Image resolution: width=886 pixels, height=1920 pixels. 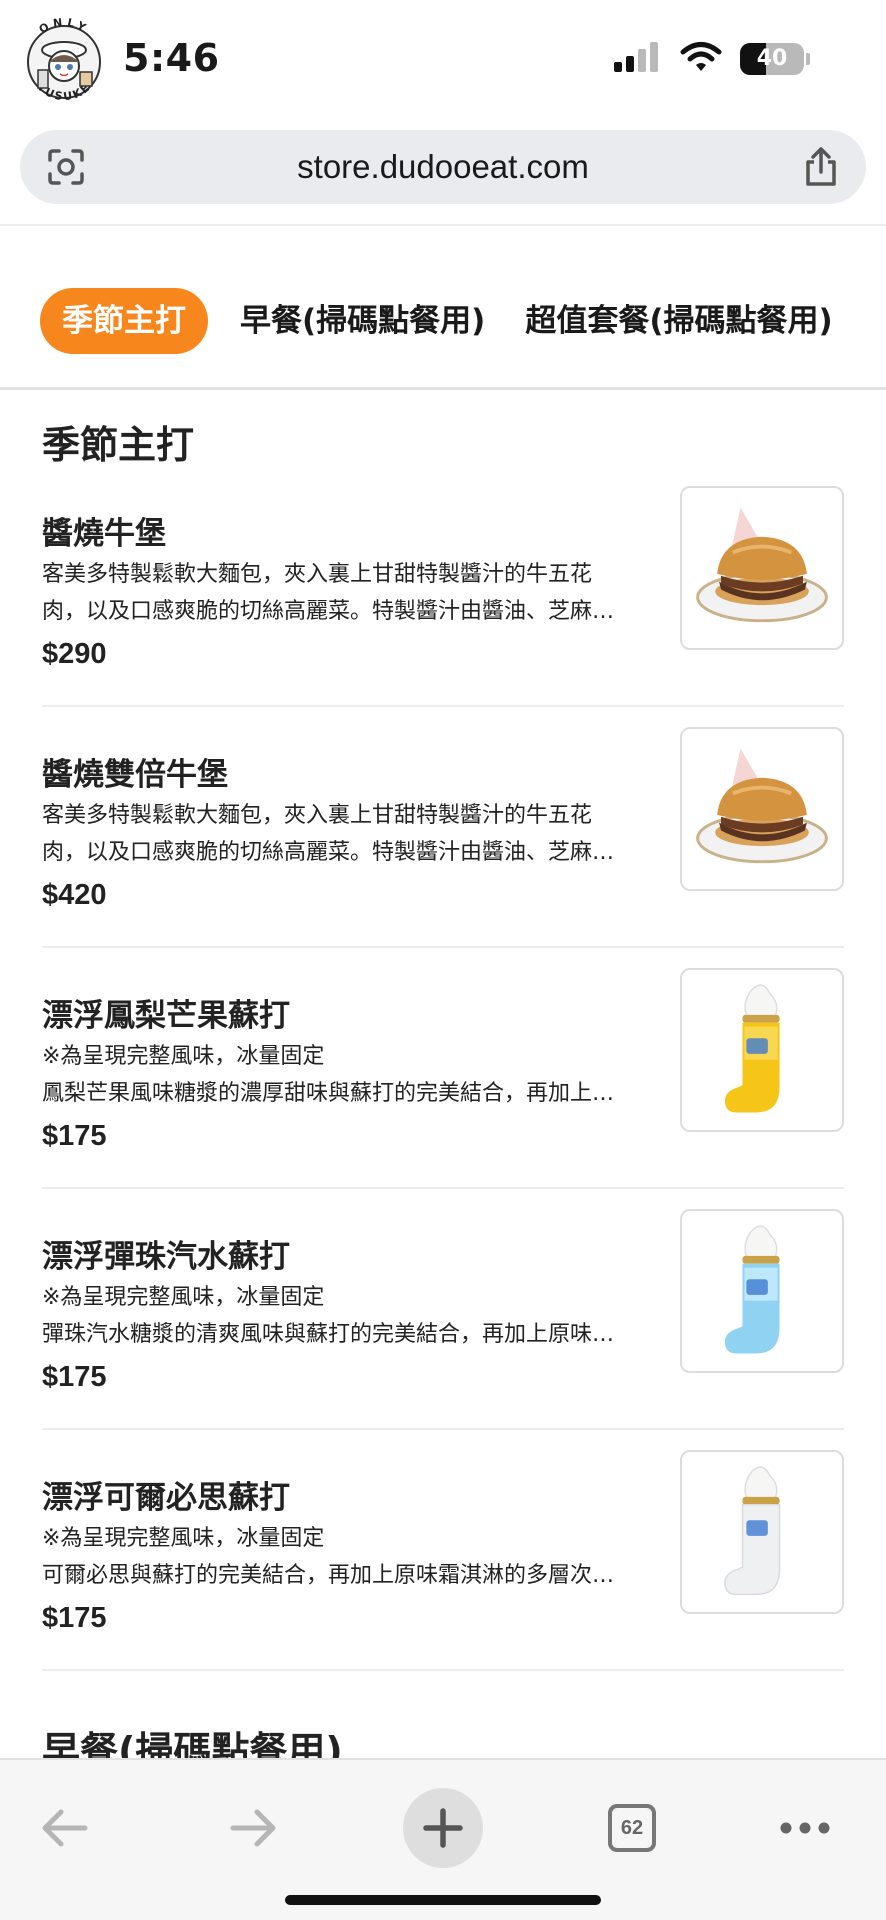 I want to click on item-price: $420, so click(x=74, y=895).